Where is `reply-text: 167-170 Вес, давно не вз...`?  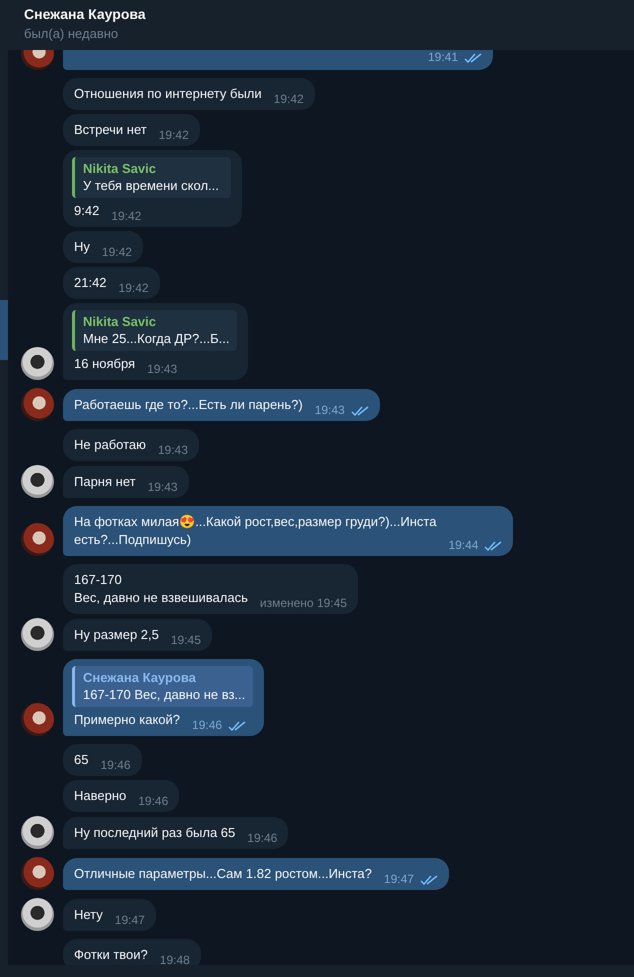
reply-text: 167-170 Вес, давно не вз... is located at coordinates (164, 694).